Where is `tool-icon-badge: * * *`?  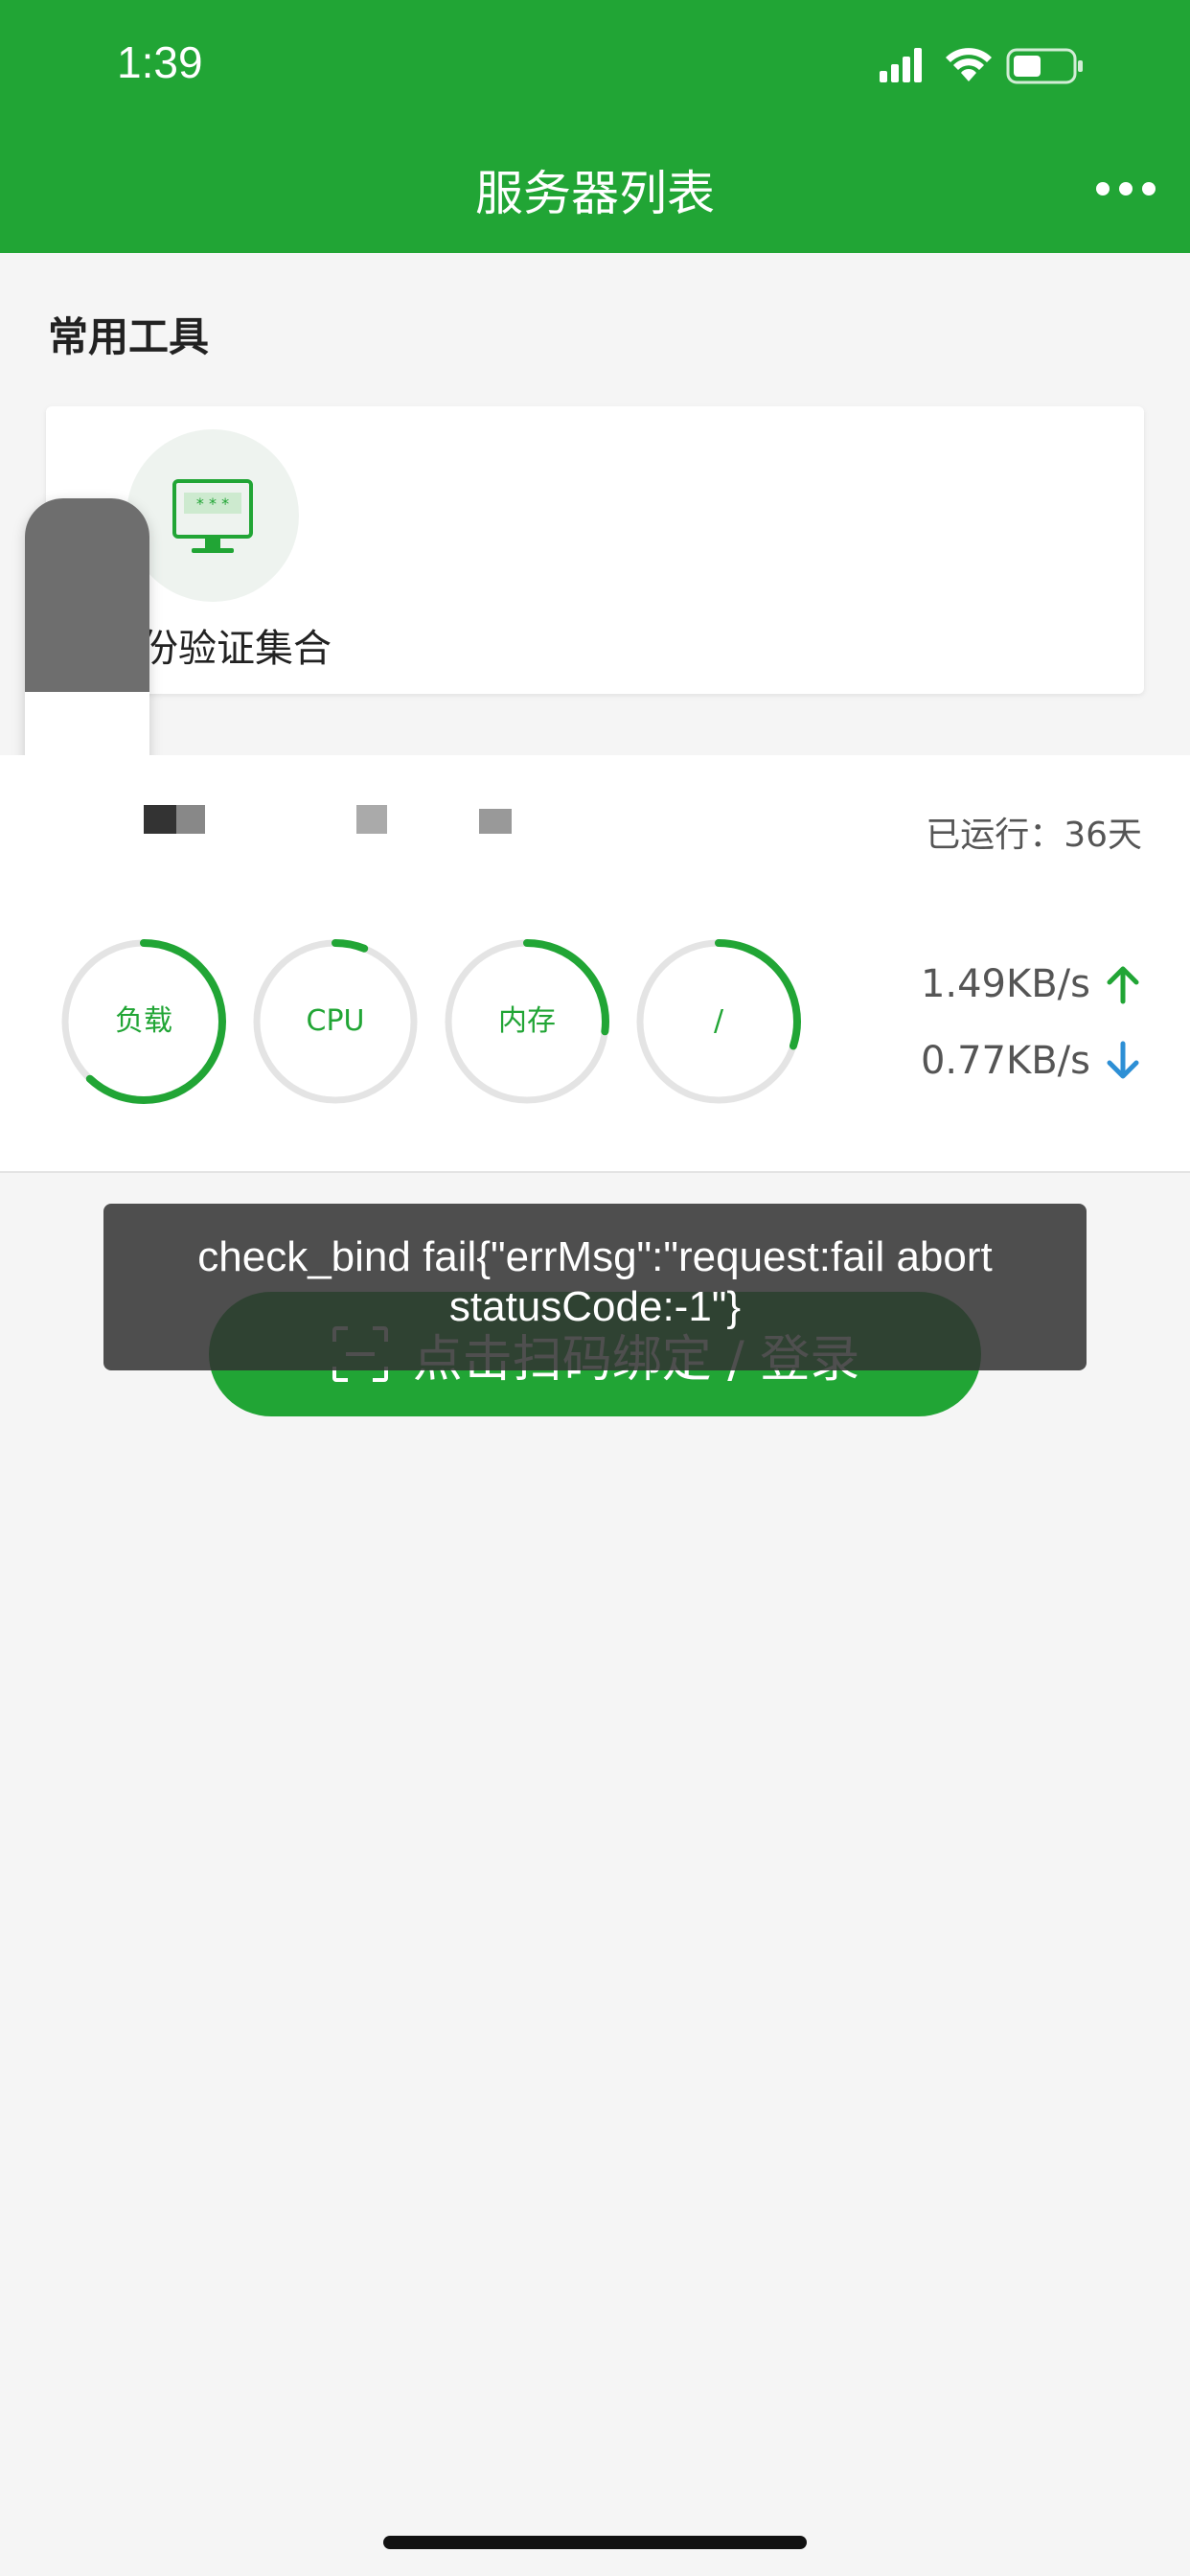
tool-icon-badge: * * * is located at coordinates (213, 515).